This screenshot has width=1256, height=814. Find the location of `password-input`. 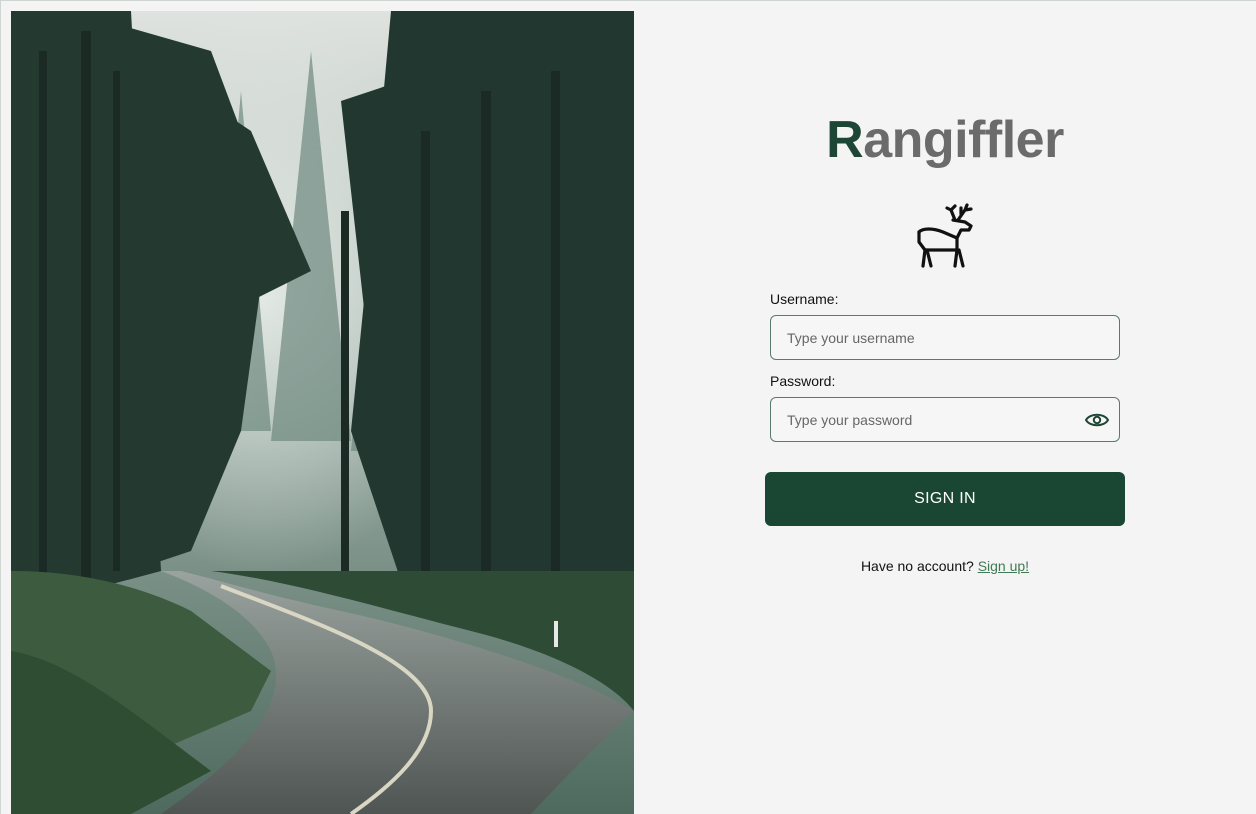

password-input is located at coordinates (945, 419).